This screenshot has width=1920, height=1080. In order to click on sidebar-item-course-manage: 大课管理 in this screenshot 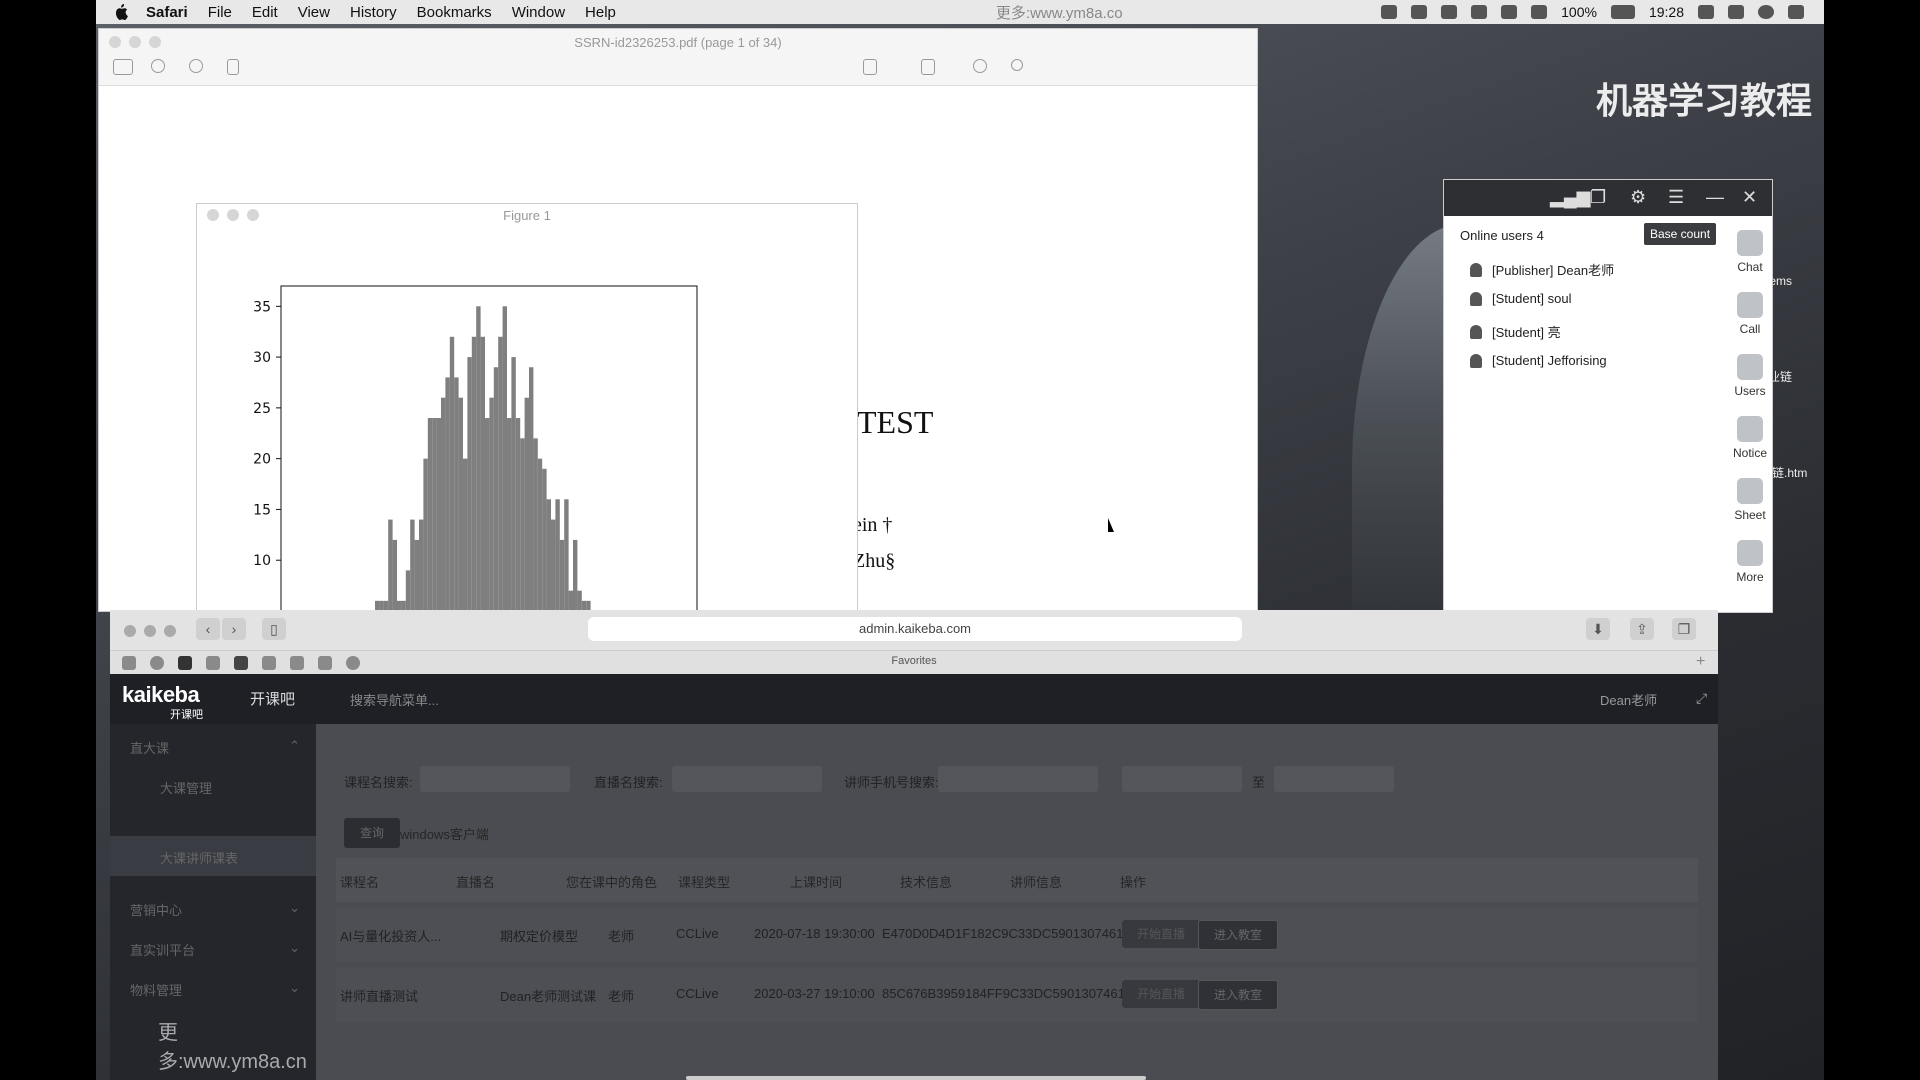, I will do `click(186, 787)`.